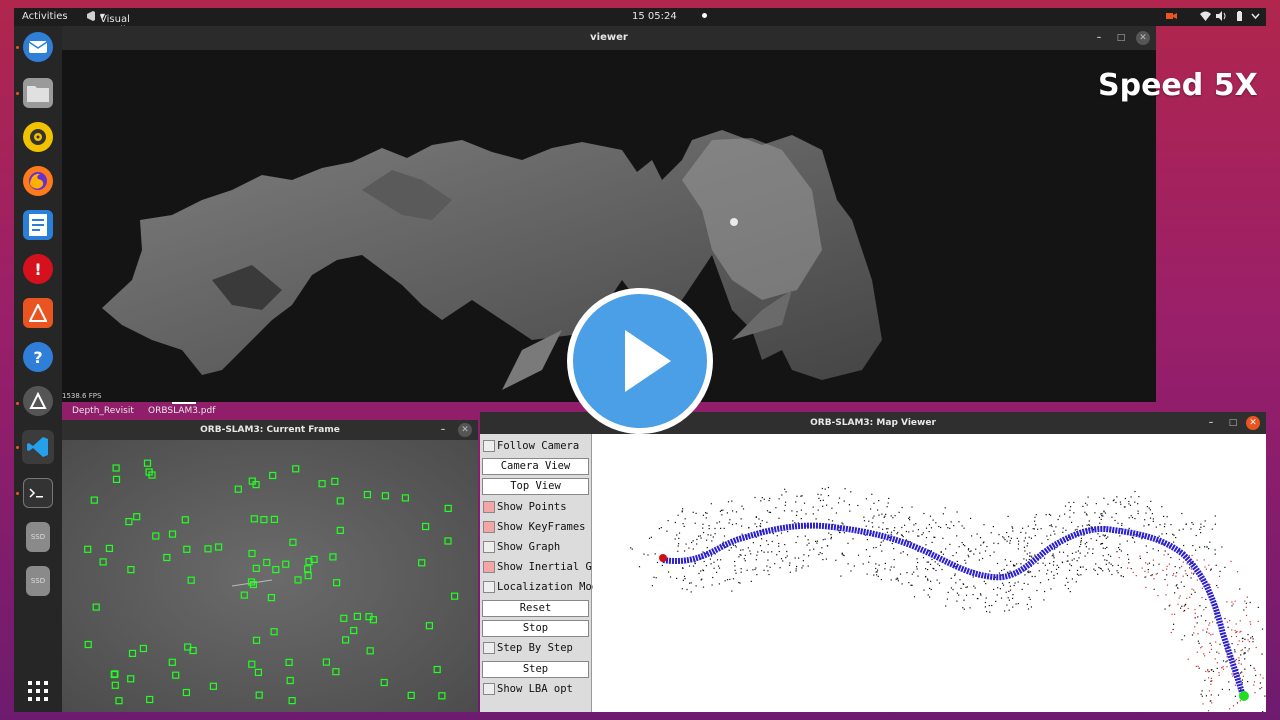 This screenshot has height=720, width=1280. Describe the element at coordinates (38, 225) in the screenshot. I see `writer-icon` at that location.